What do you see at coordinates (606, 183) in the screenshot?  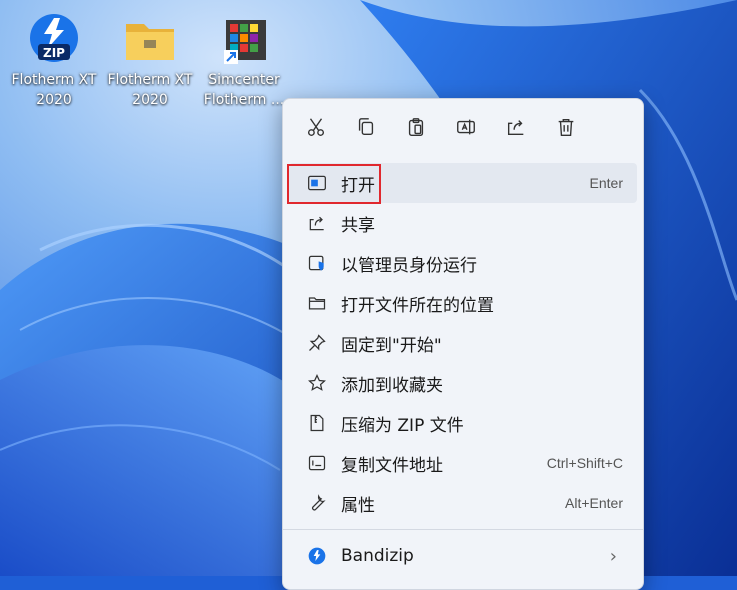 I see `menu-item-shortcut: Enter` at bounding box center [606, 183].